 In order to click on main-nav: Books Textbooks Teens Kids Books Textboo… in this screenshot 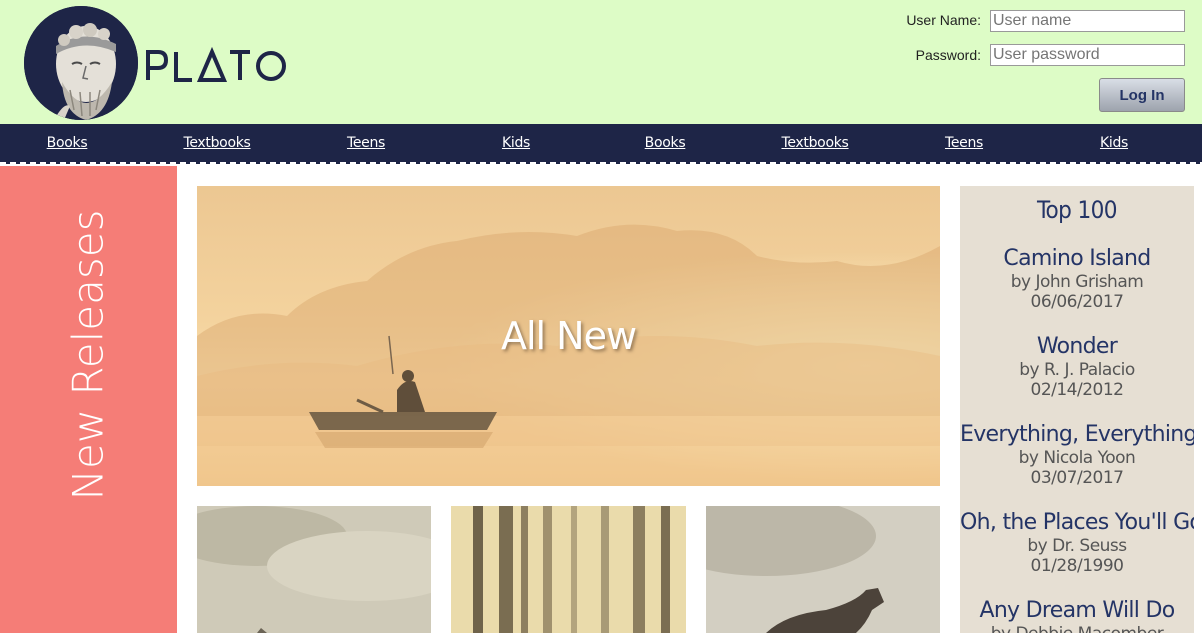, I will do `click(601, 144)`.